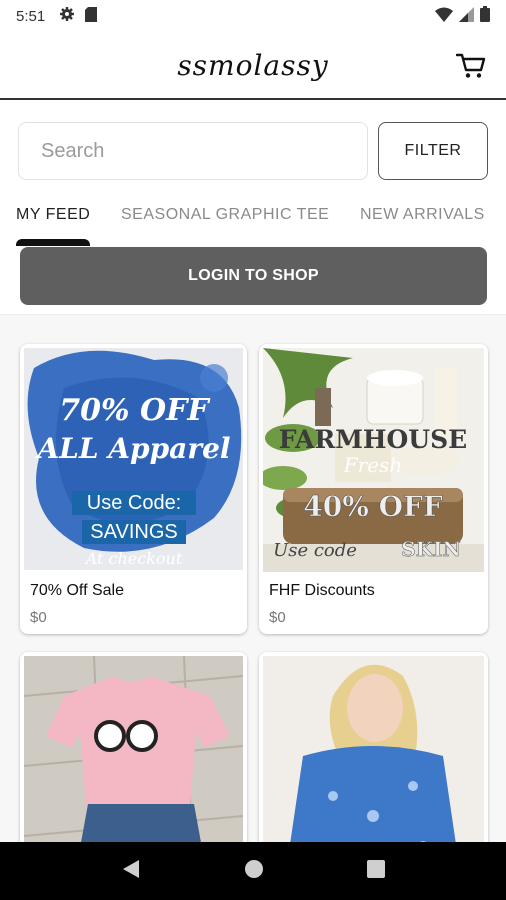 Image resolution: width=506 pixels, height=900 pixels. I want to click on cart-icon, so click(470, 65).